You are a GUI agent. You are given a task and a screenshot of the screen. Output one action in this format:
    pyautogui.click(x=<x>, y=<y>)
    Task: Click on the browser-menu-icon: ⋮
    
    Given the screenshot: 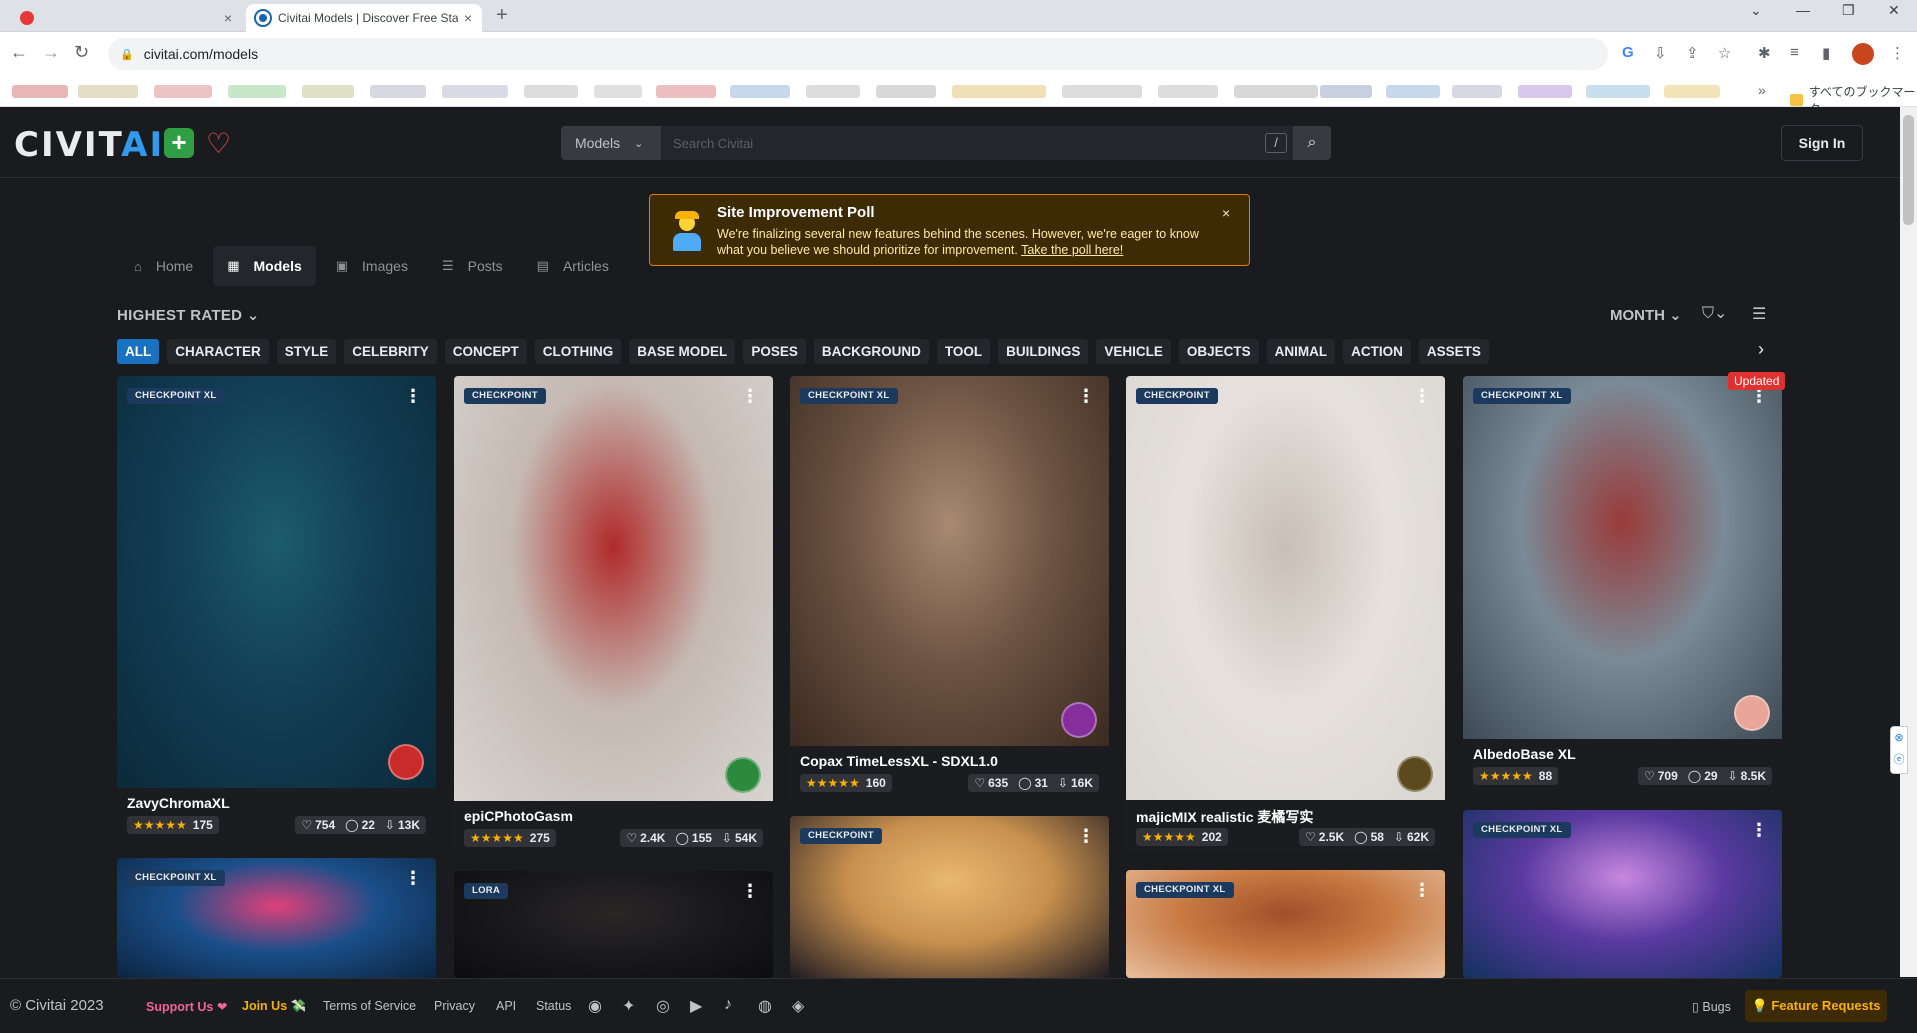 What is the action you would take?
    pyautogui.click(x=1897, y=53)
    